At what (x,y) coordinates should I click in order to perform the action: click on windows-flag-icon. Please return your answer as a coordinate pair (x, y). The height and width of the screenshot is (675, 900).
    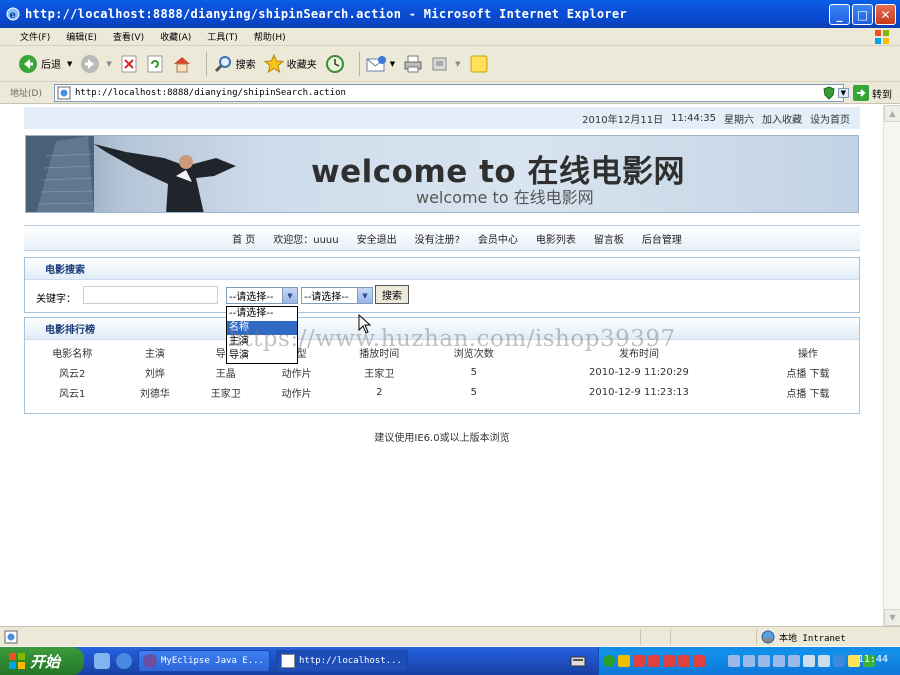
    Looking at the image, I should click on (17, 661).